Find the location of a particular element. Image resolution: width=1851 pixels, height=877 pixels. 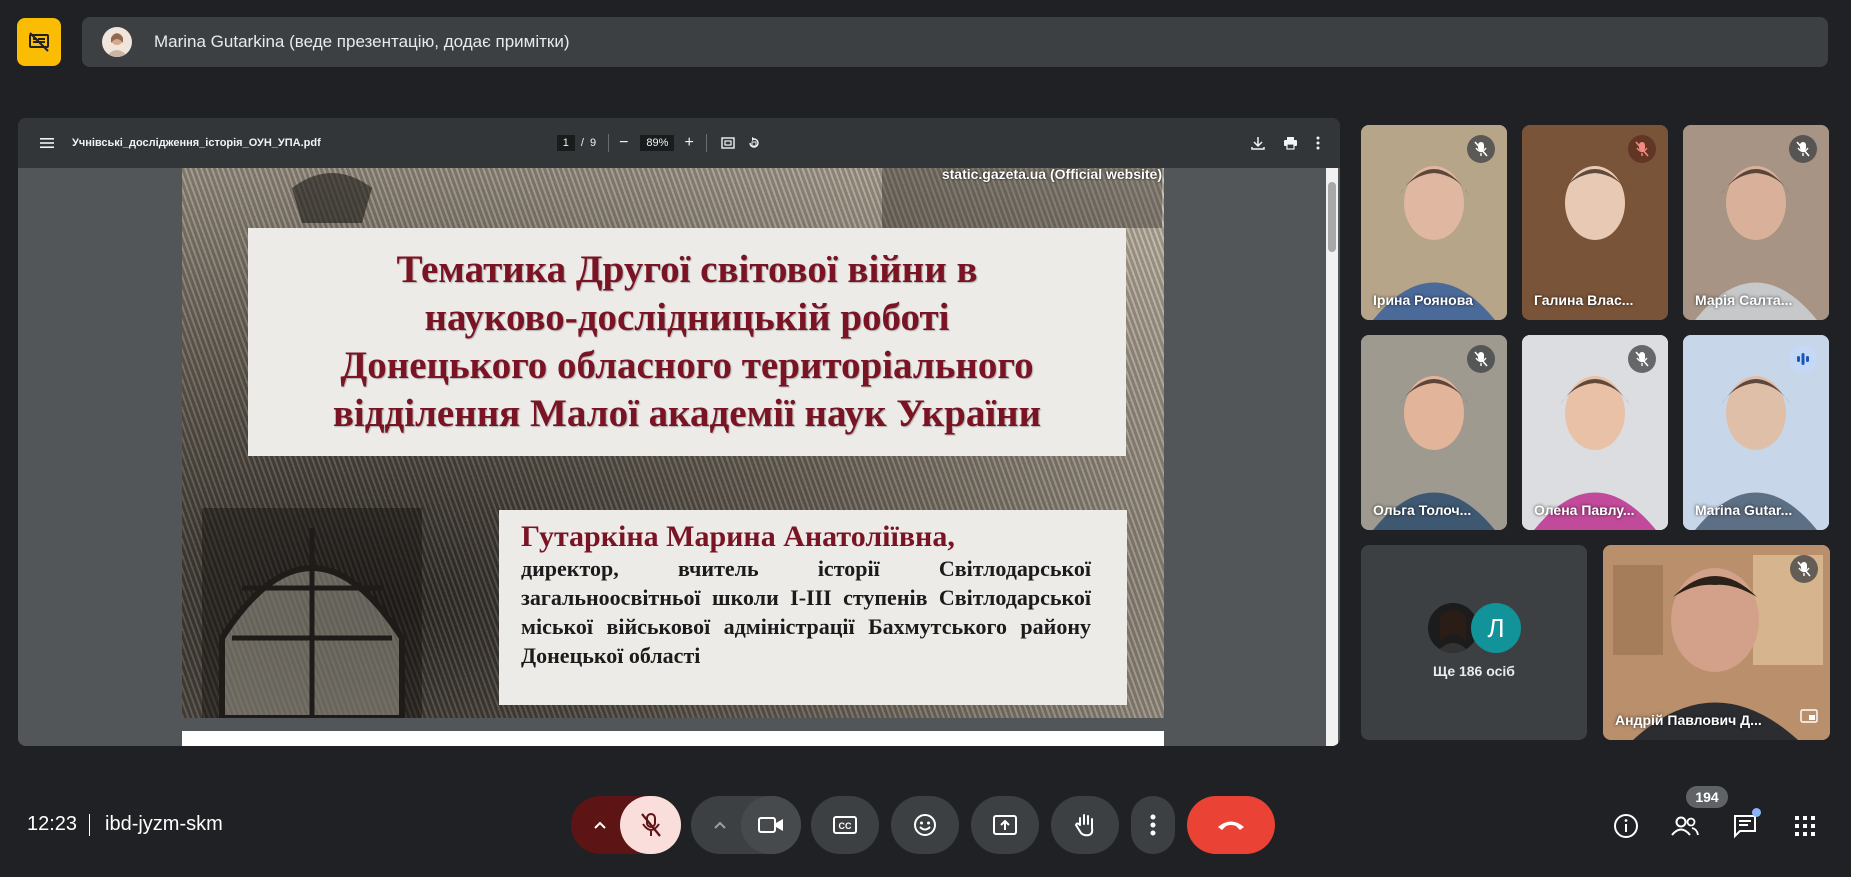

captions-button: CC is located at coordinates (845, 825).